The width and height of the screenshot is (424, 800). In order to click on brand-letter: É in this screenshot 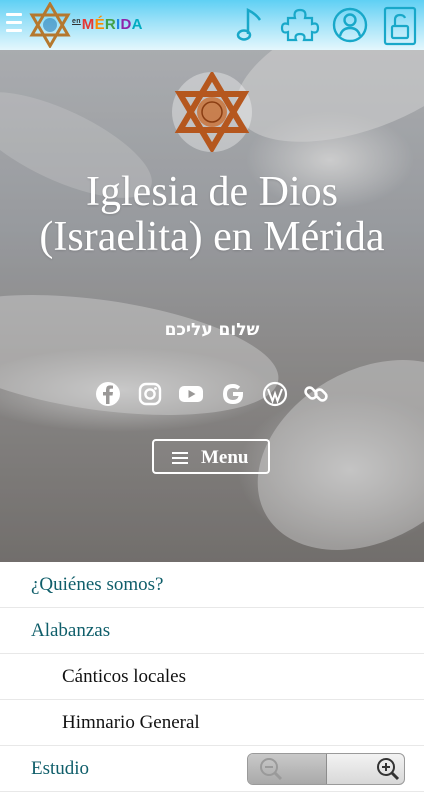, I will do `click(99, 24)`.